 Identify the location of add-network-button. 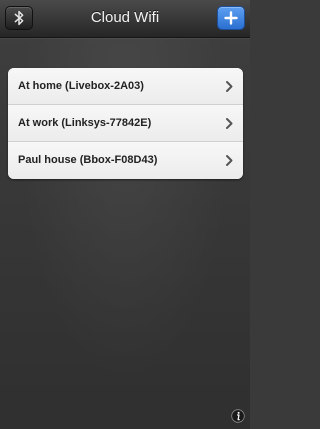
(231, 18).